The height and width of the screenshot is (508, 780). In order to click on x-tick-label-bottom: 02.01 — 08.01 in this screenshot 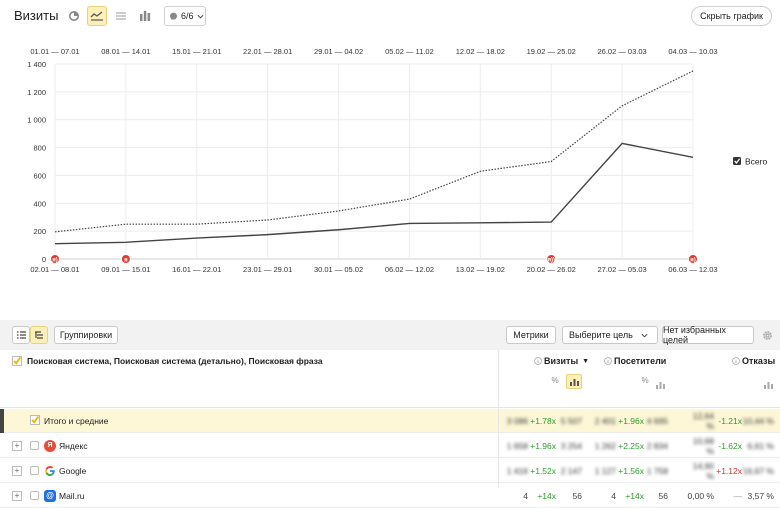, I will do `click(54, 269)`.